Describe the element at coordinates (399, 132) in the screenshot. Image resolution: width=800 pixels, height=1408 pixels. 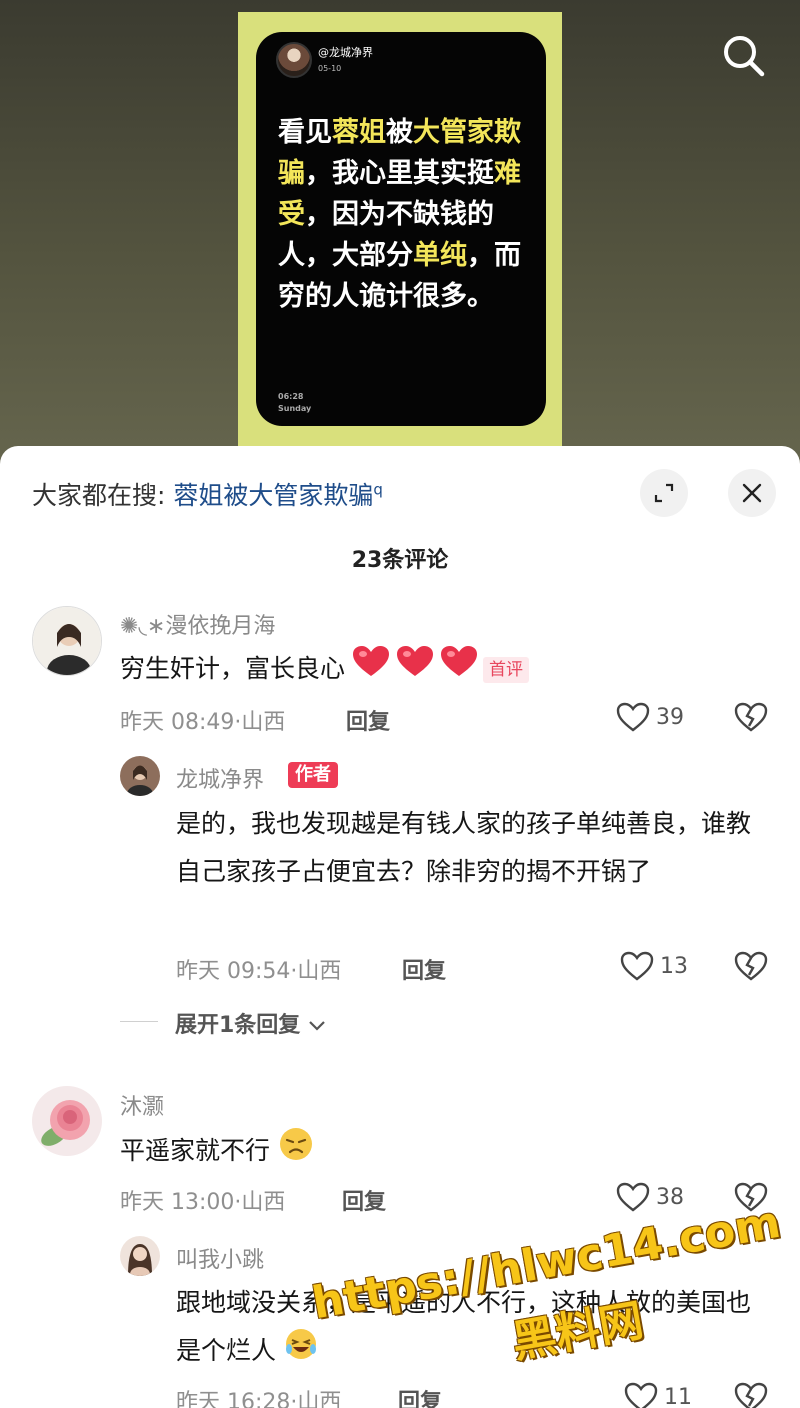
I see `card-text-segment: 被` at that location.